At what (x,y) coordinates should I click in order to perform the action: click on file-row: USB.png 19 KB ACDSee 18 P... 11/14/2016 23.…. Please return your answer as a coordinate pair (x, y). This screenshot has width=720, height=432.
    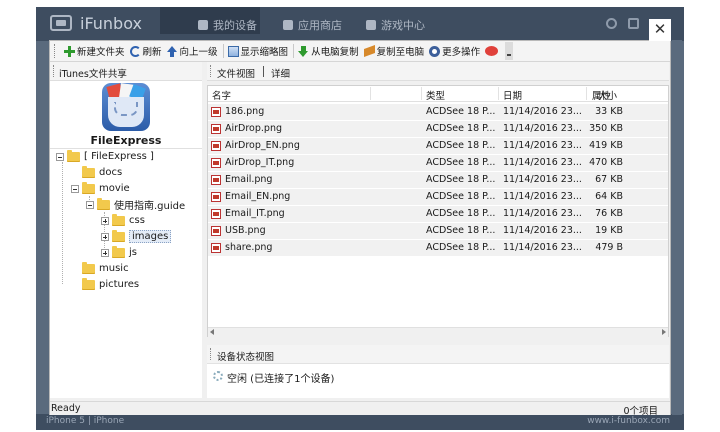
    Looking at the image, I should click on (438, 231).